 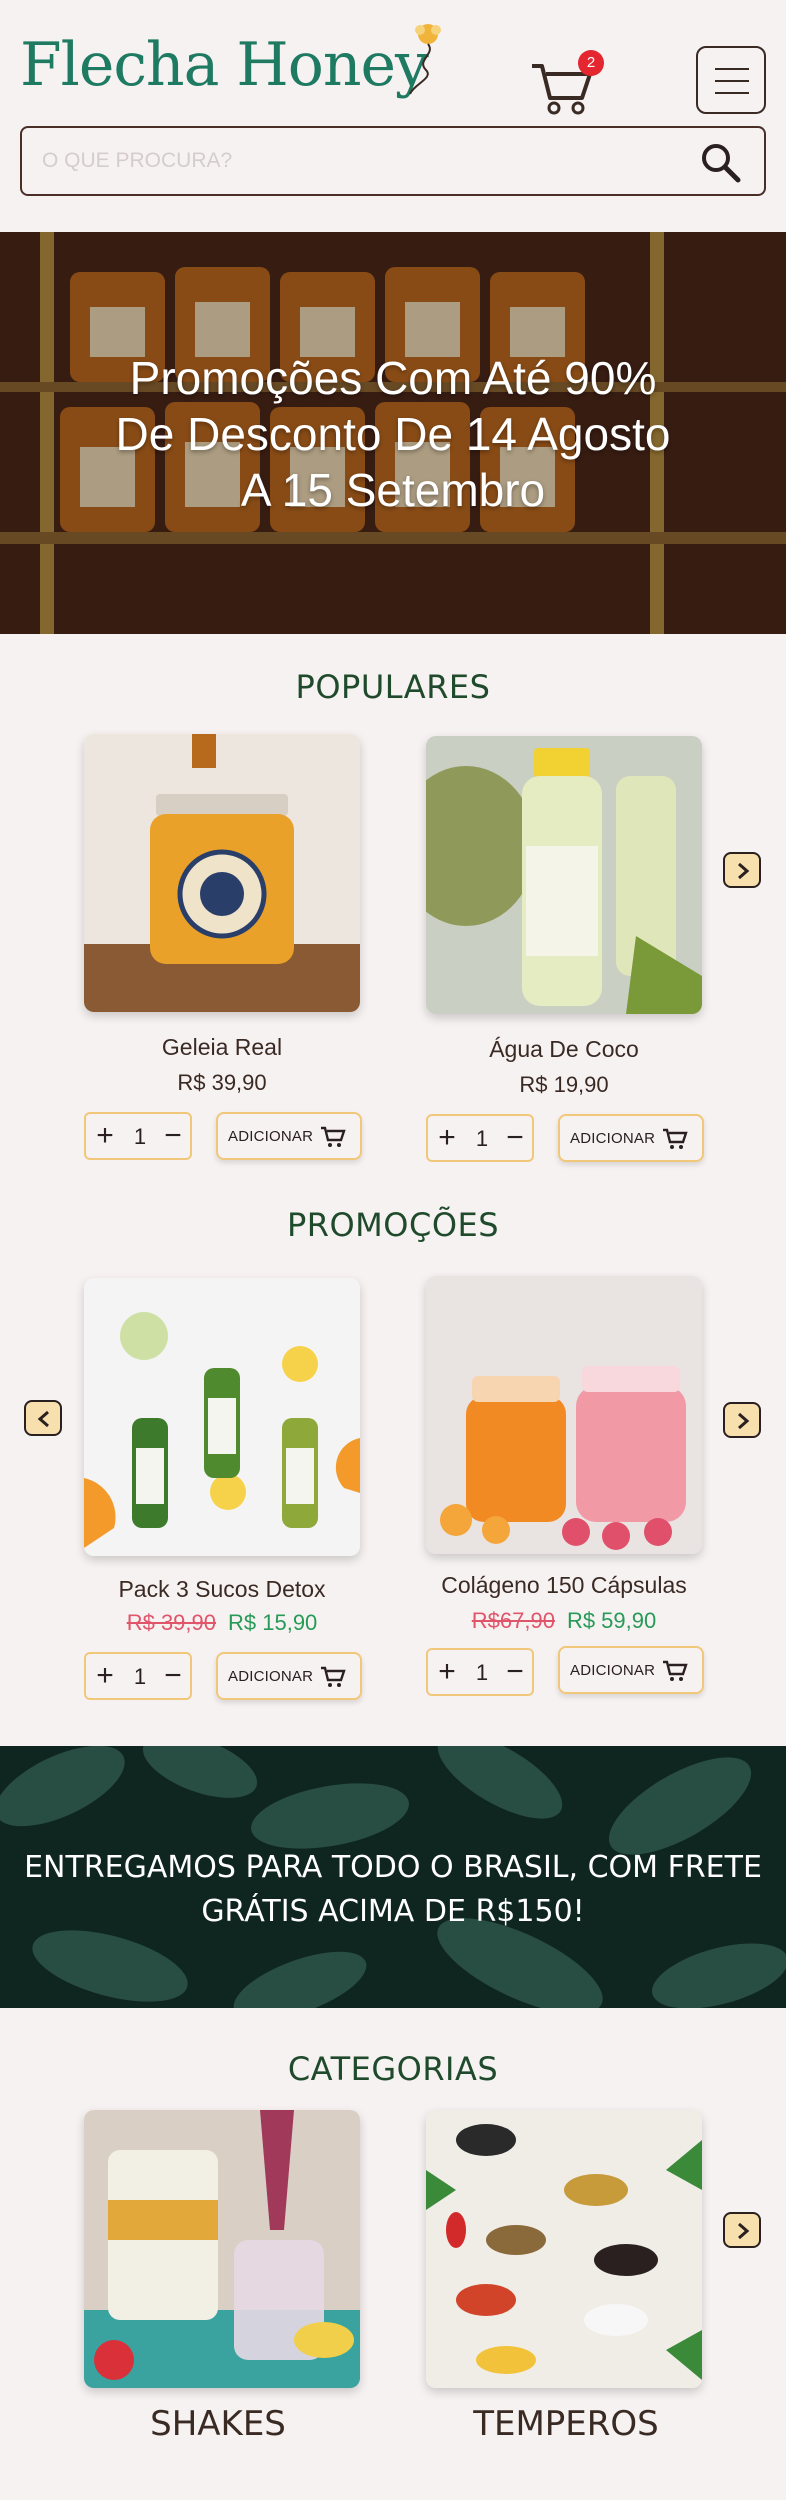 I want to click on category-label: SHAKES, so click(x=218, y=2424).